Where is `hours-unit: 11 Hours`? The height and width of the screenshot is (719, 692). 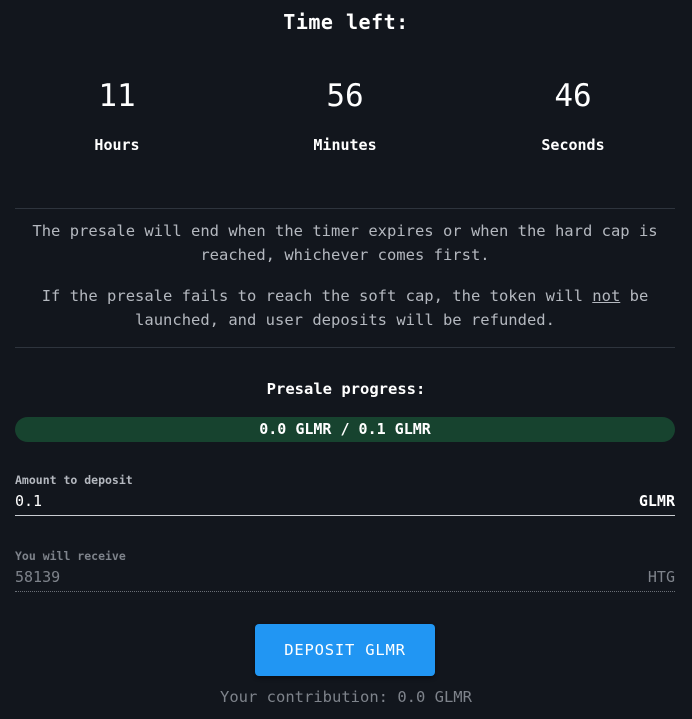
hours-unit: 11 Hours is located at coordinates (117, 115).